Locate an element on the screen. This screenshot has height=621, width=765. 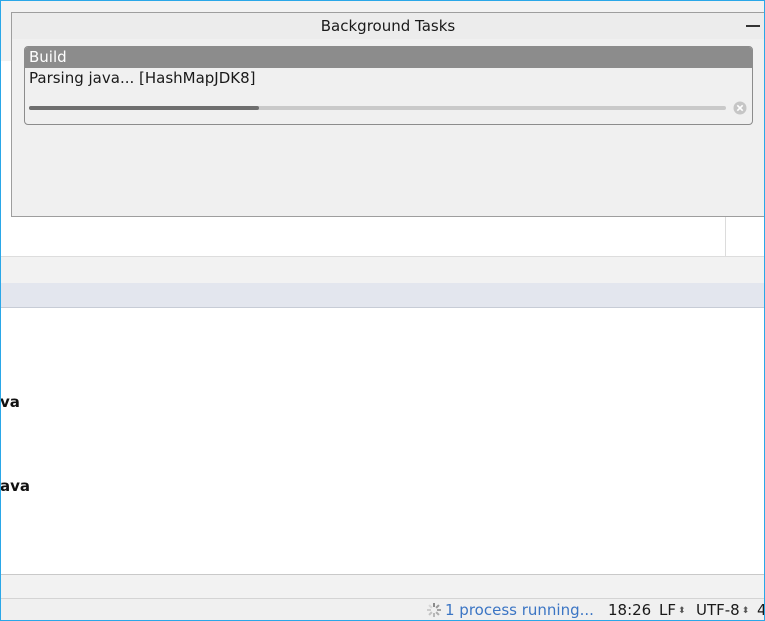
line-separator-label: LF is located at coordinates (667, 610).